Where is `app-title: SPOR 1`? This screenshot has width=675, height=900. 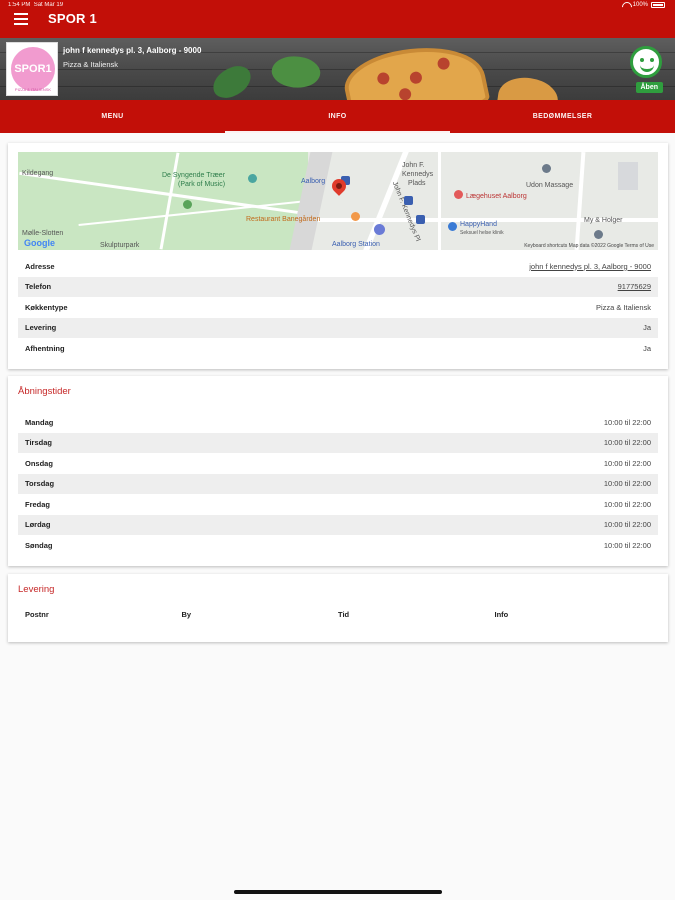
app-title: SPOR 1 is located at coordinates (72, 18).